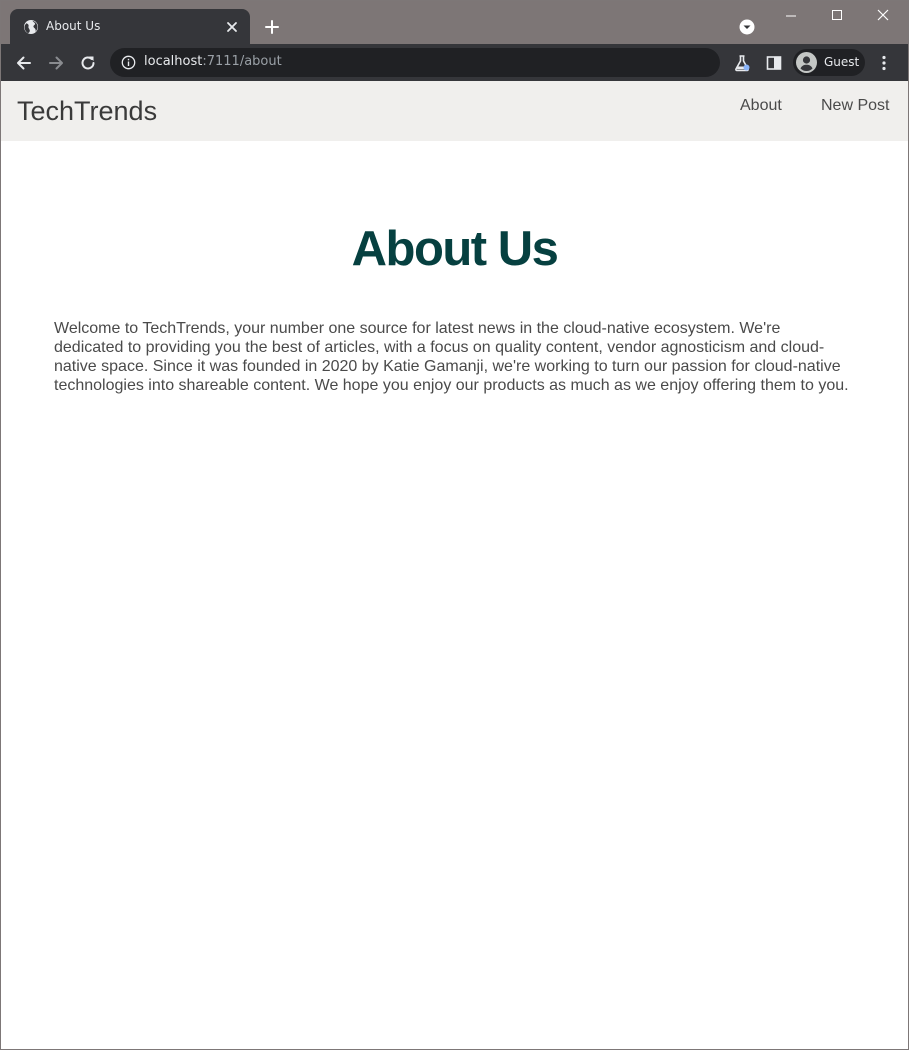  What do you see at coordinates (242, 61) in the screenshot?
I see `url-path: :7111/about` at bounding box center [242, 61].